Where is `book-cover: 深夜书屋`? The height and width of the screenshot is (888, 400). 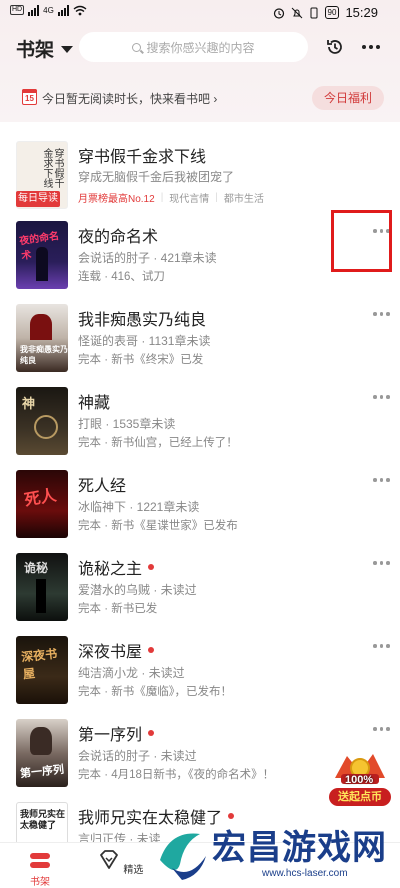
book-cover: 深夜书屋 is located at coordinates (42, 670).